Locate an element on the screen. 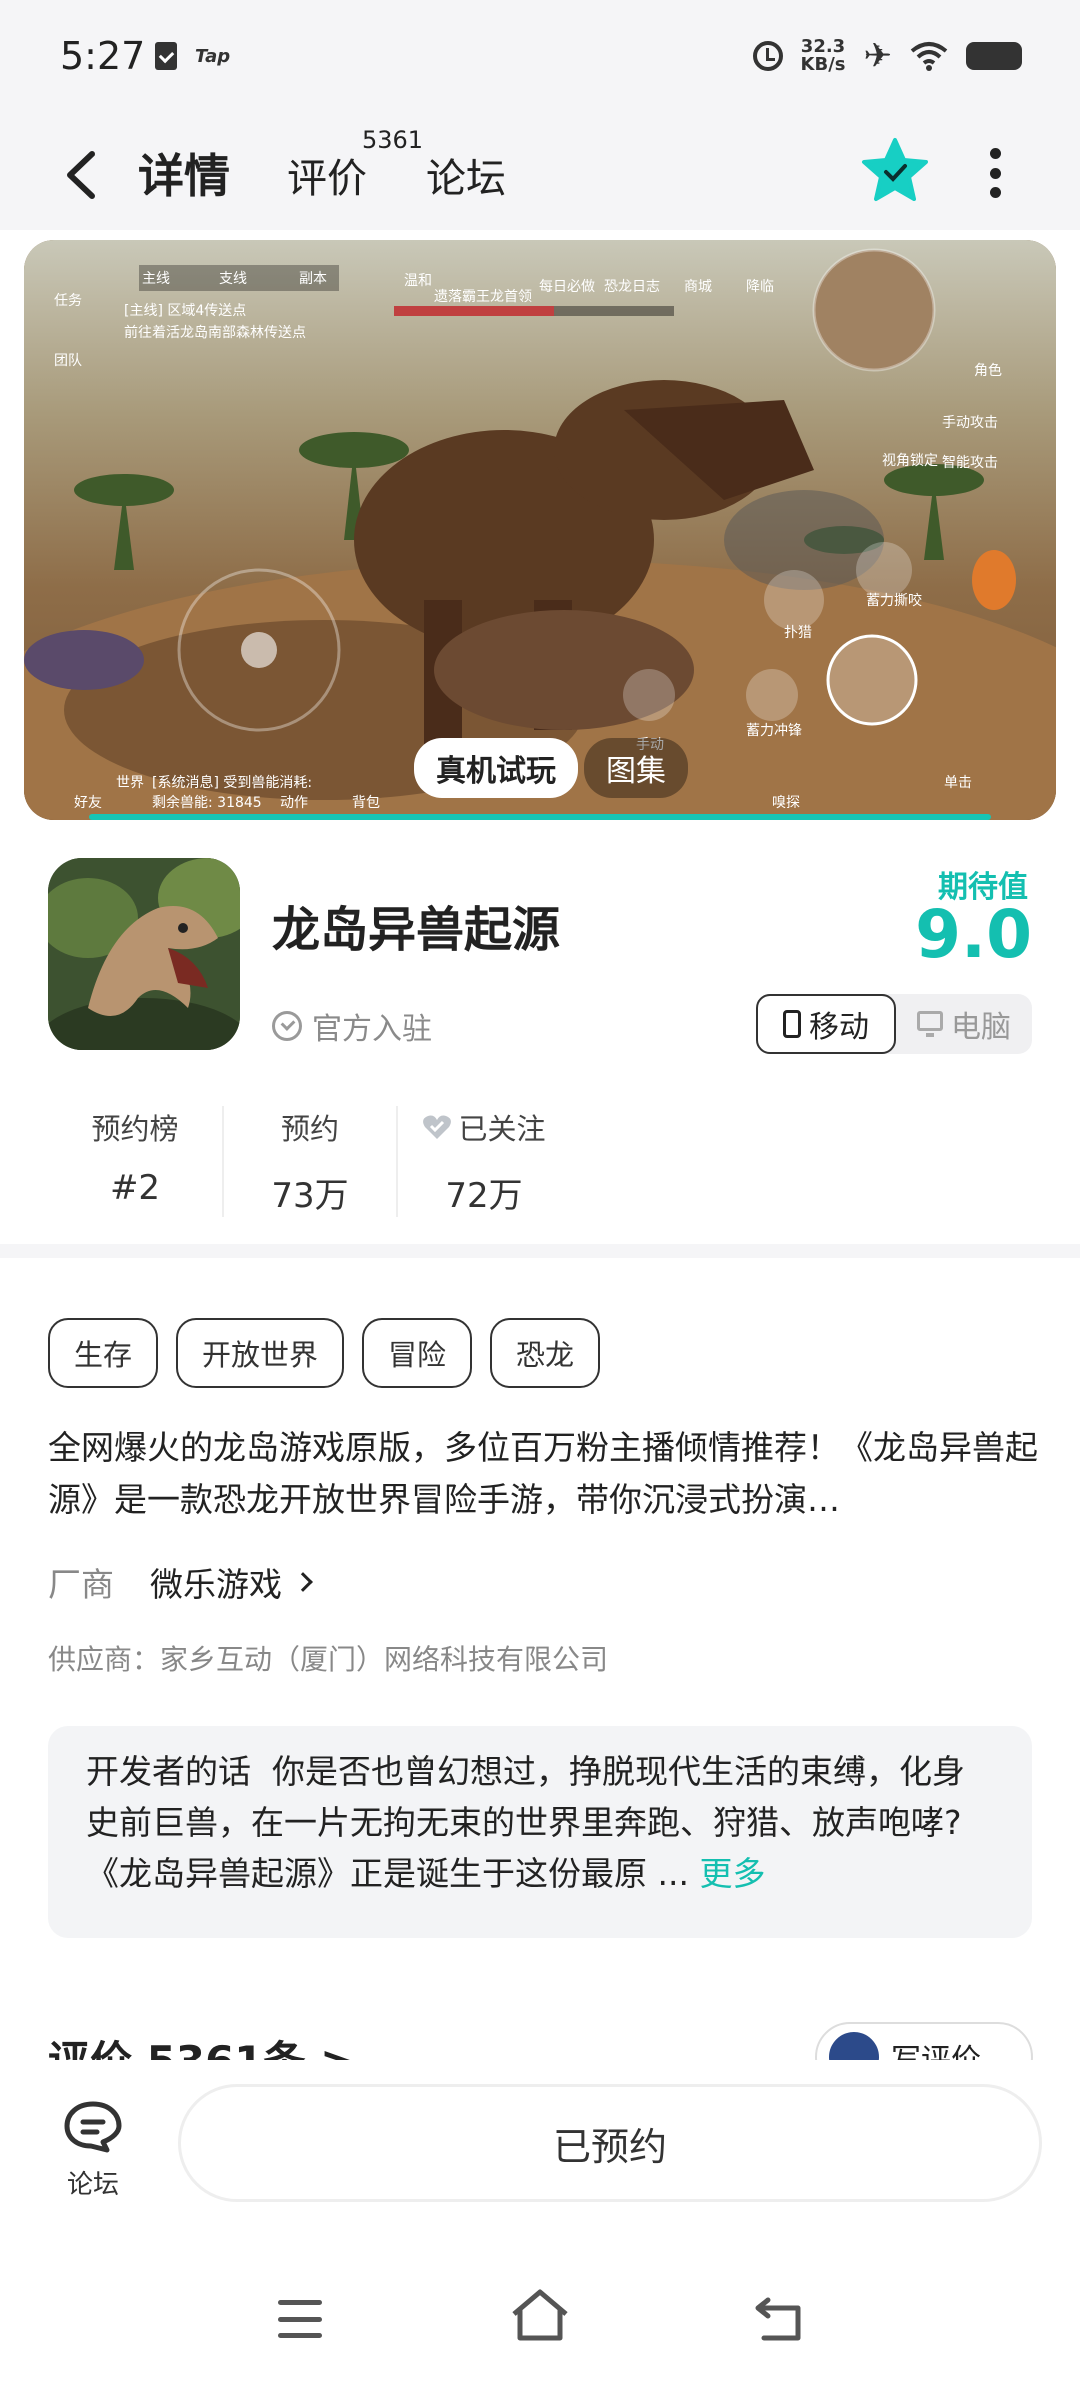 The image size is (1080, 2400). monitor-icon is located at coordinates (930, 1024).